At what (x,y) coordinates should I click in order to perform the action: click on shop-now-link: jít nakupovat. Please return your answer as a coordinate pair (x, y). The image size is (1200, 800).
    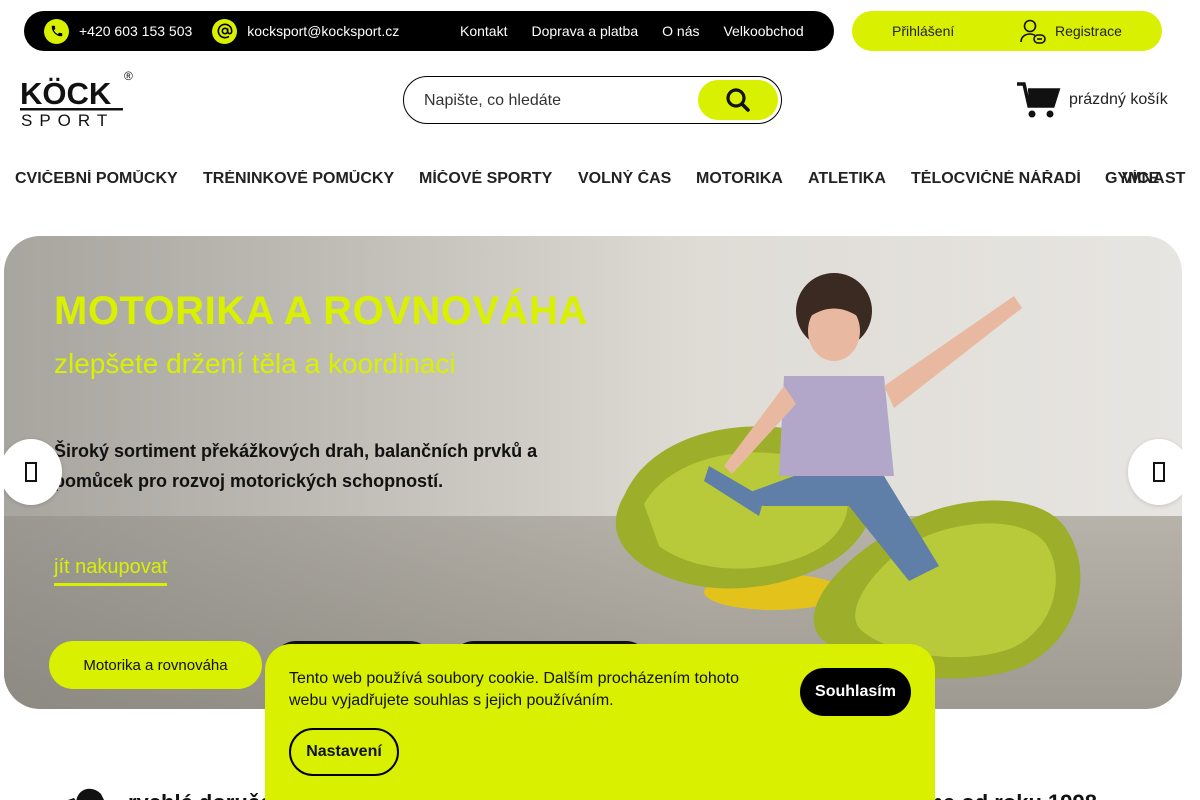
    Looking at the image, I should click on (111, 571).